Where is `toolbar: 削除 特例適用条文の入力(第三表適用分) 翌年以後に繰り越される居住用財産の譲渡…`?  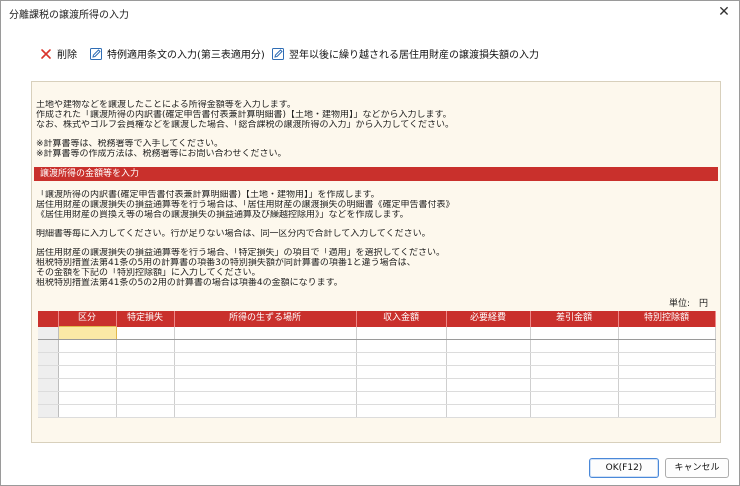
toolbar: 削除 特例適用条文の入力(第三表適用分) 翌年以後に繰り越される居住用財産の譲渡… is located at coordinates (381, 56).